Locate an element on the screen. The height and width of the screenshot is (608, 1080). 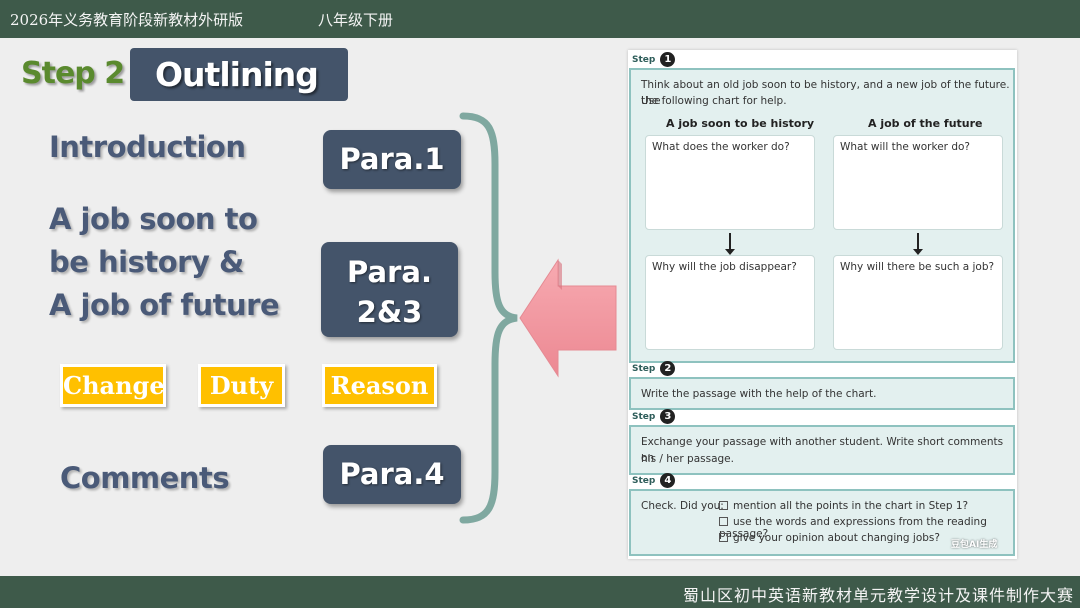
chart-cell-q2: What will the worker do? is located at coordinates (918, 182).